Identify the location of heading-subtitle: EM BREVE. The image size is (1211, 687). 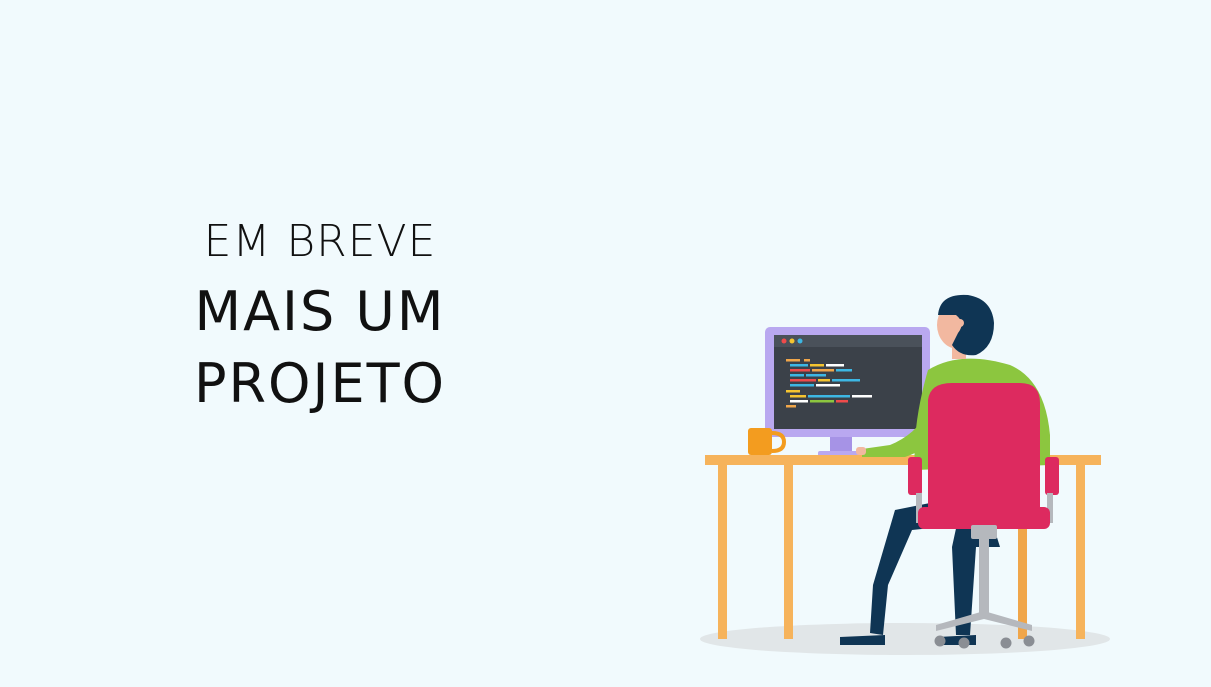
(320, 241).